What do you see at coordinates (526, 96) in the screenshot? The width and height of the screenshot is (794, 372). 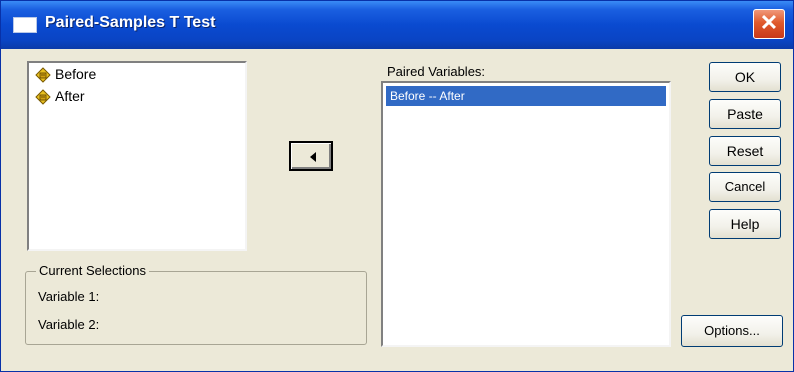 I see `list-item: Before -- After` at bounding box center [526, 96].